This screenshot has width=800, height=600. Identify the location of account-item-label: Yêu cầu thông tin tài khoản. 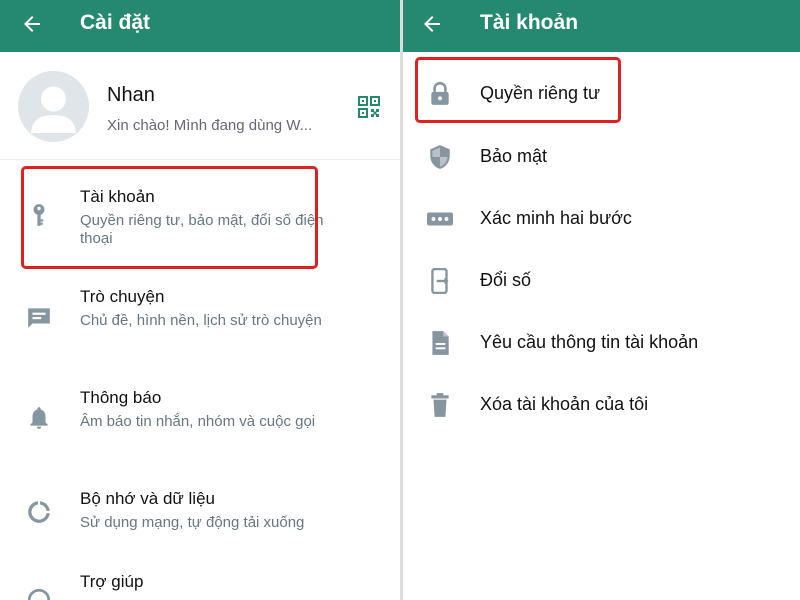
(589, 342).